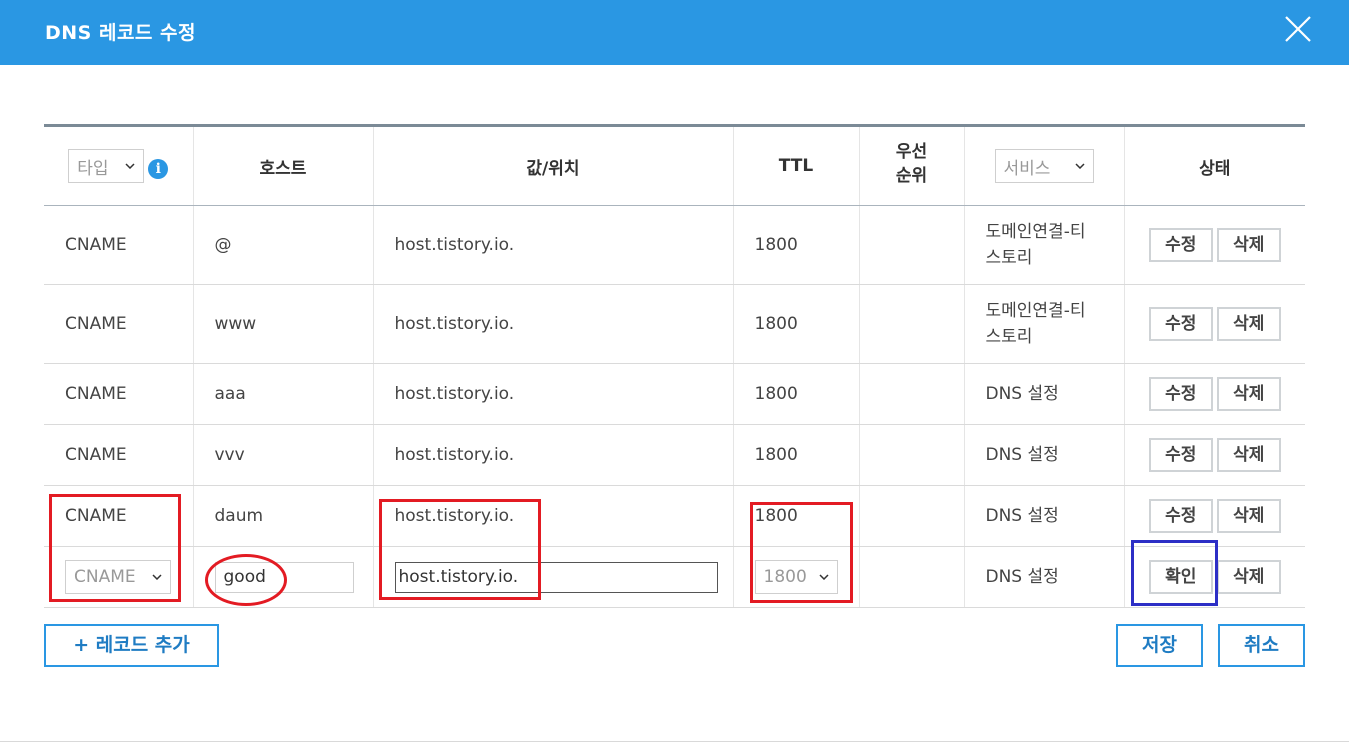  Describe the element at coordinates (158, 168) in the screenshot. I see `info-icon: i` at that location.